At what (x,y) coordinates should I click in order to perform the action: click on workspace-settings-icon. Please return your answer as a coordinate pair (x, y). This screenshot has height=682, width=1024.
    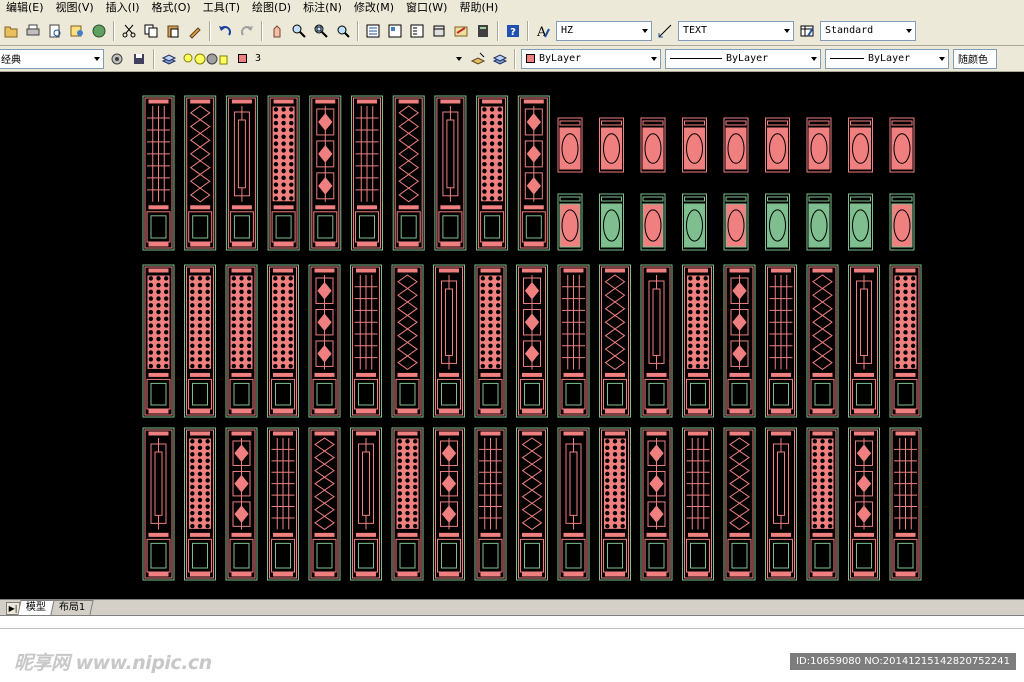
    Looking at the image, I should click on (117, 59).